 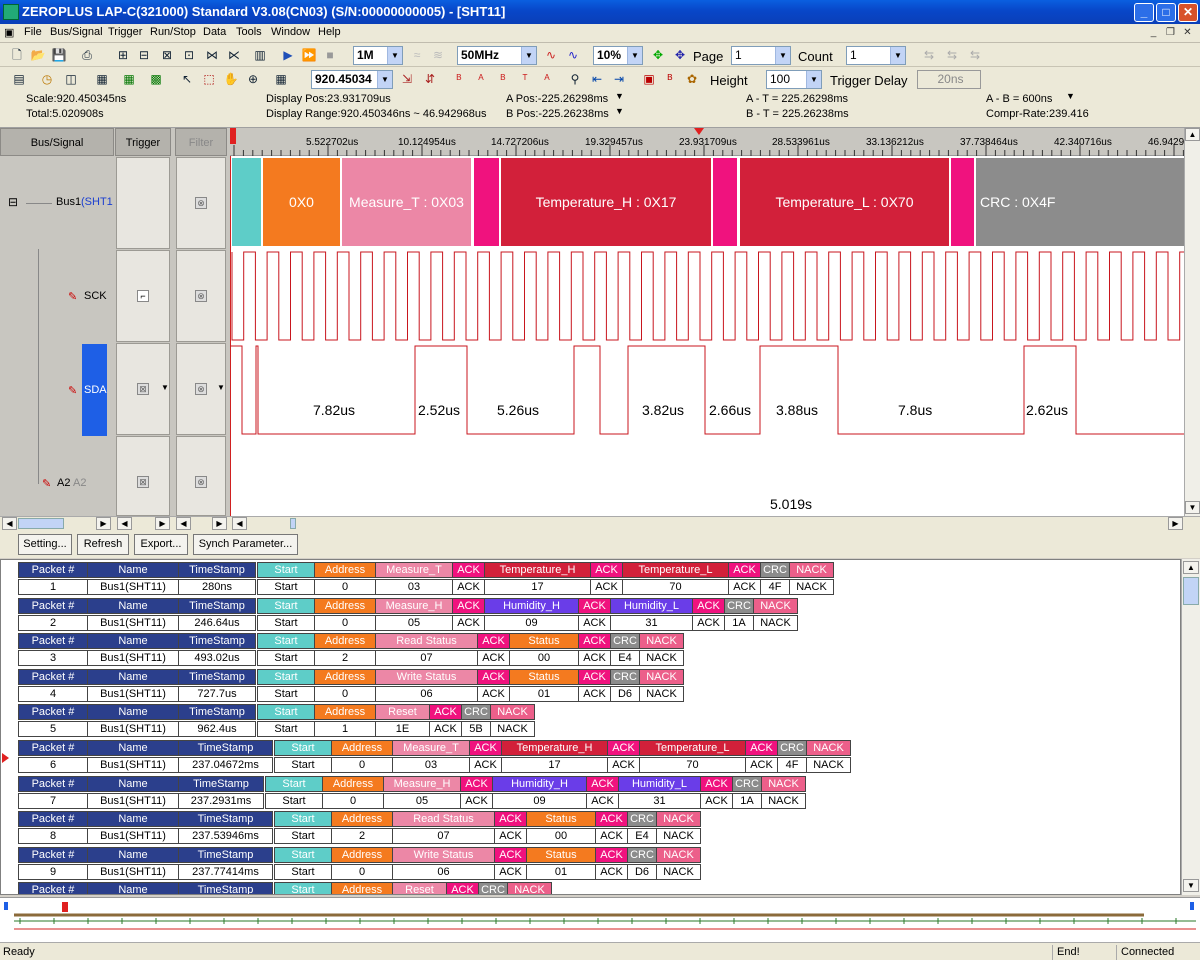 I want to click on collapse-icon: ⊟, so click(x=13, y=202).